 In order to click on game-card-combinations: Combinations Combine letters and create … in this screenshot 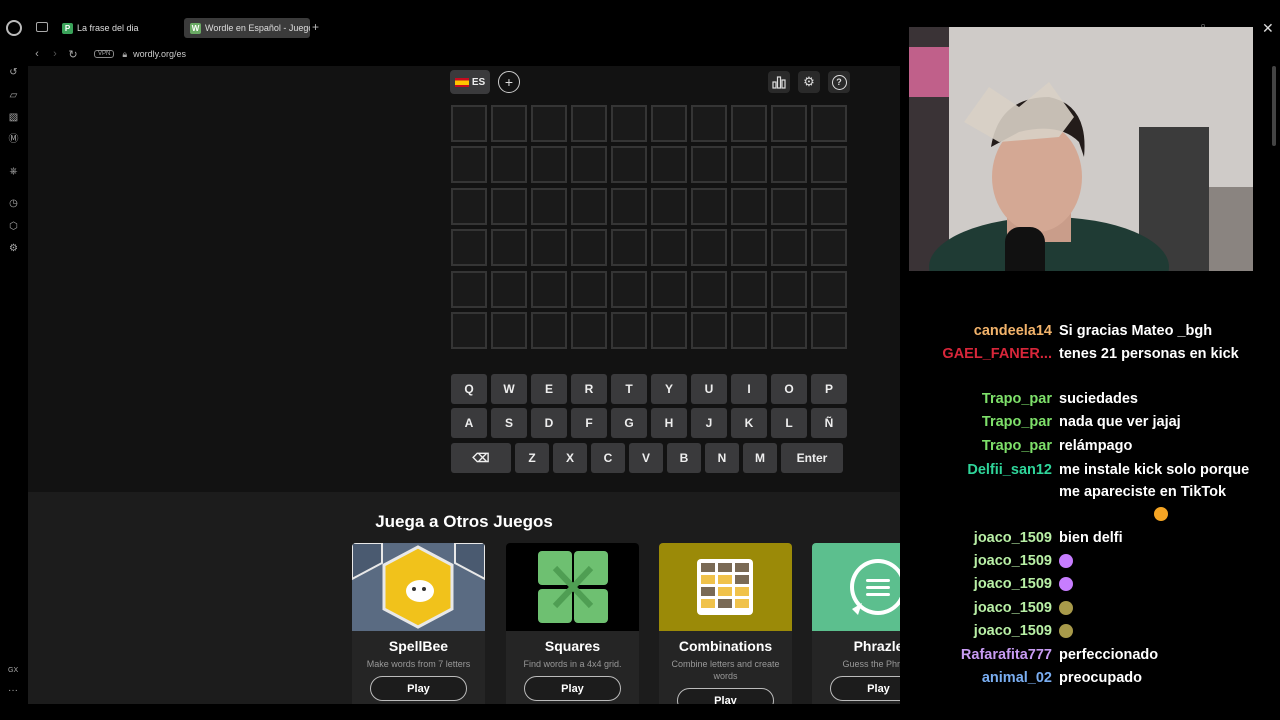, I will do `click(725, 623)`.